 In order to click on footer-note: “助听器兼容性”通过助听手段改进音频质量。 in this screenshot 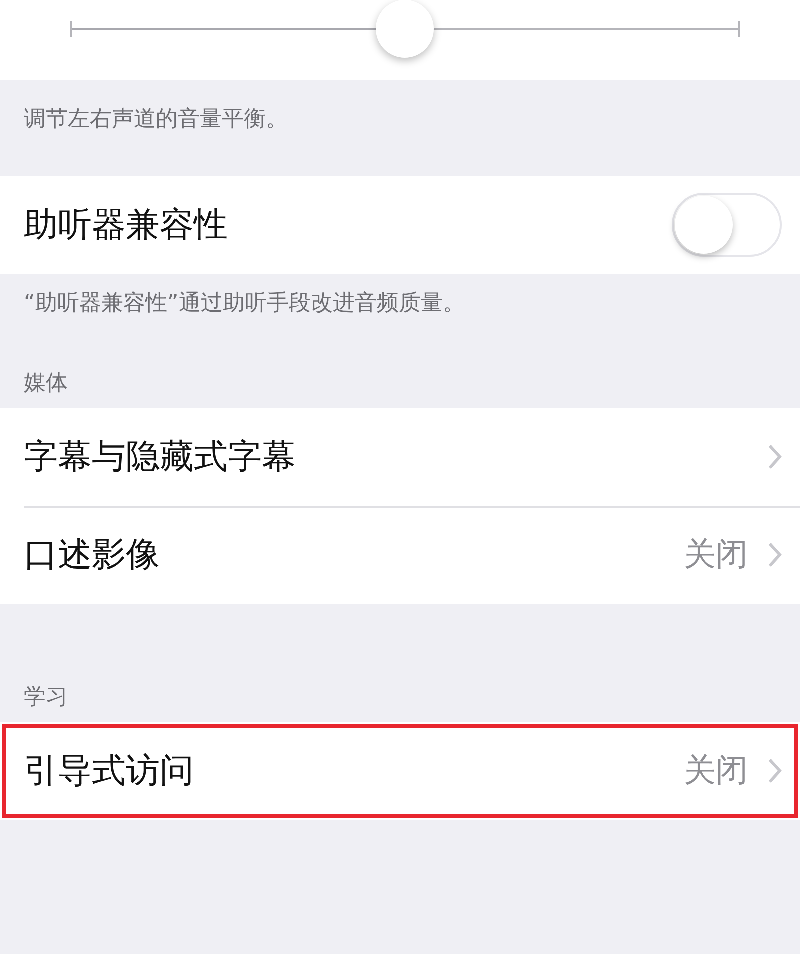, I will do `click(244, 304)`.